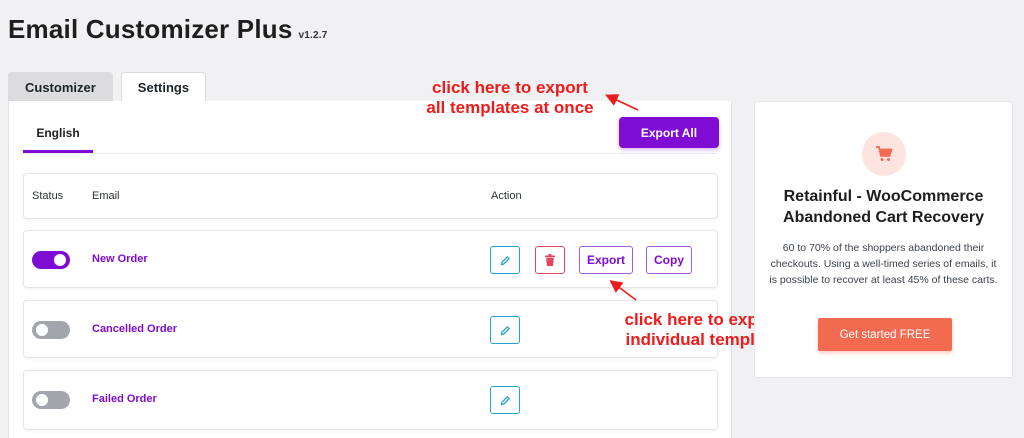 This screenshot has width=1024, height=438. What do you see at coordinates (134, 329) in the screenshot?
I see `email-name-link: Cancelled Order` at bounding box center [134, 329].